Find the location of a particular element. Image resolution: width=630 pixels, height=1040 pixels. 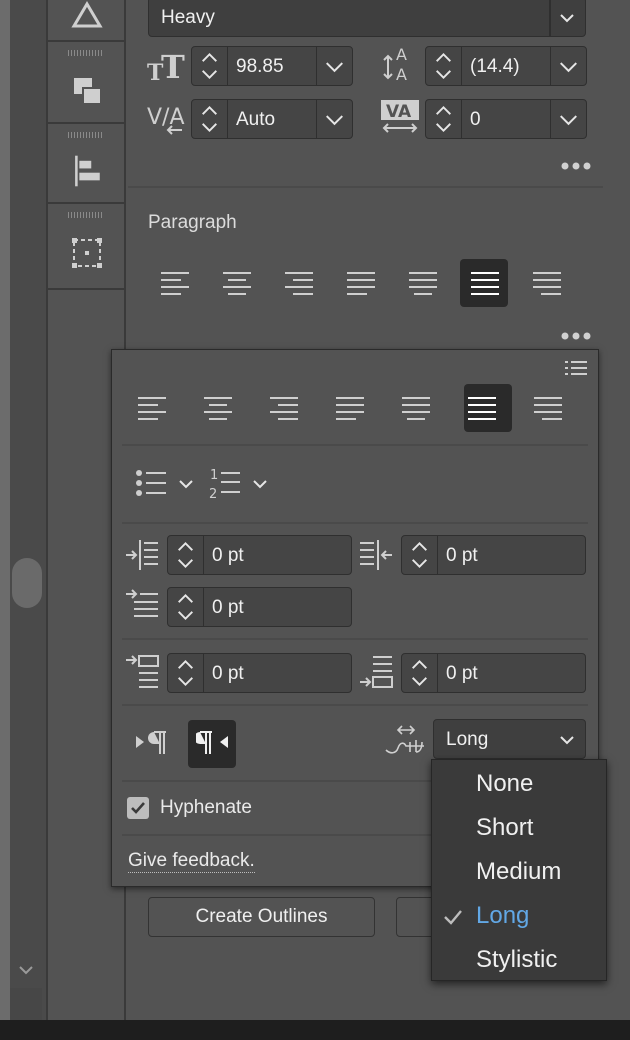

right-to-left-direction-icon is located at coordinates (213, 743).